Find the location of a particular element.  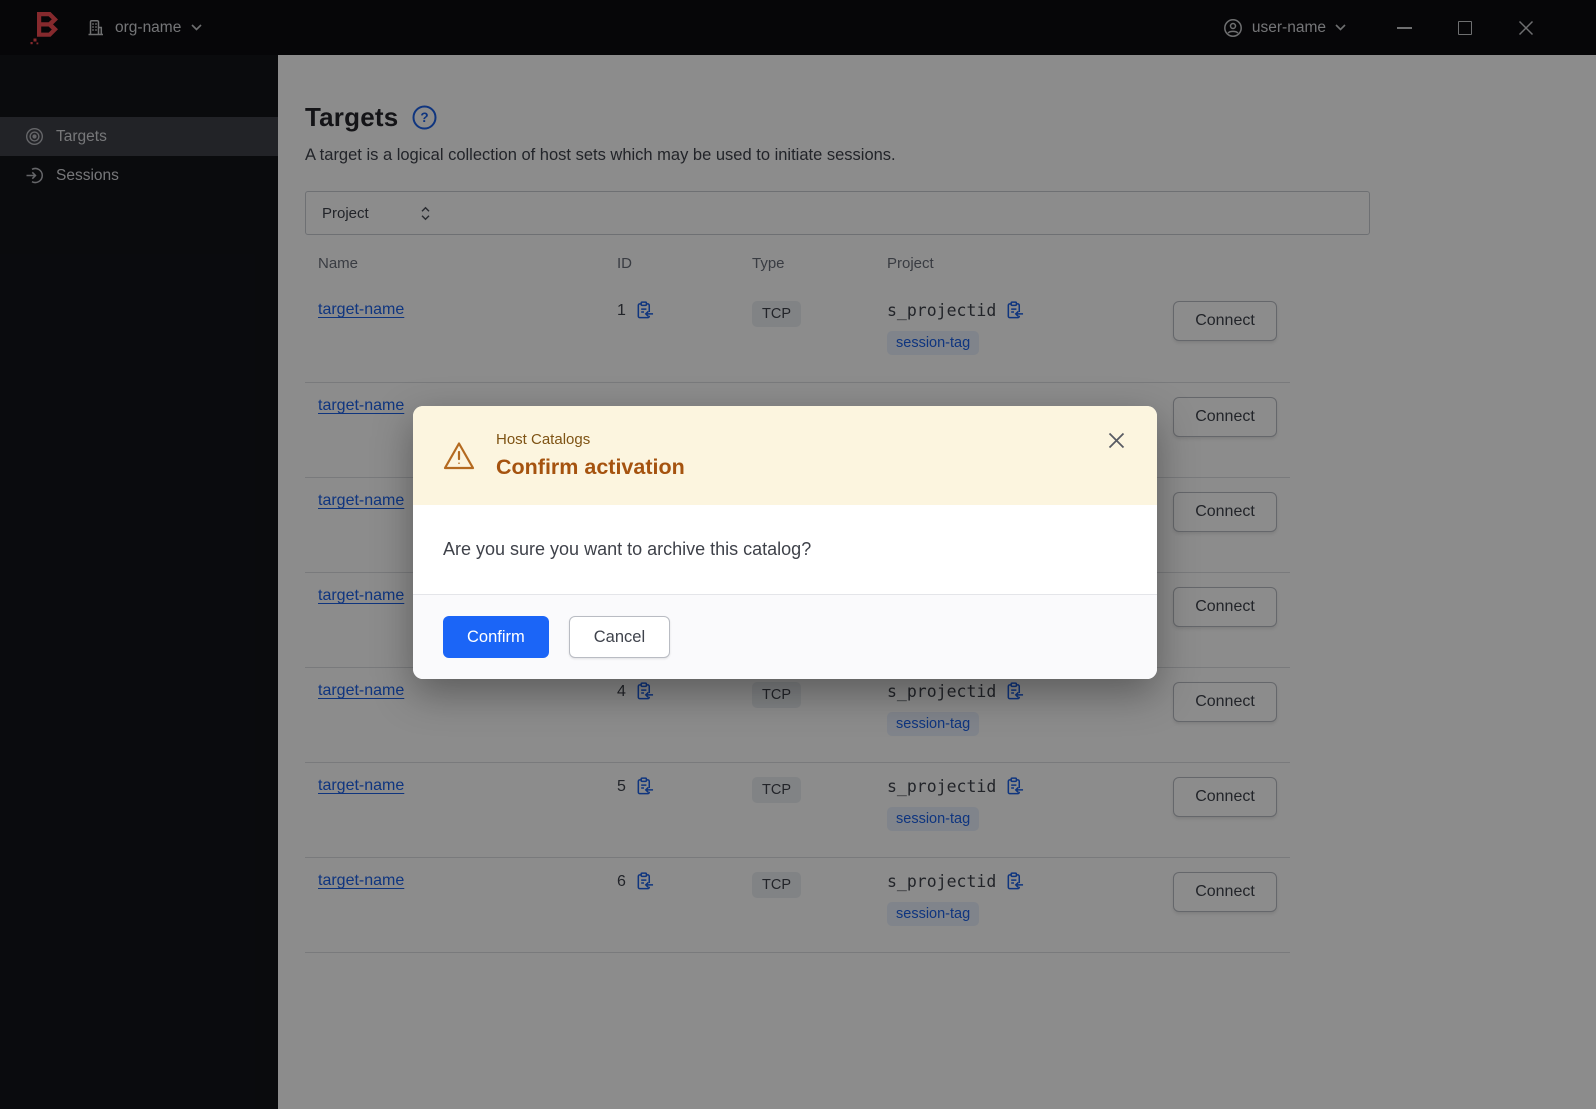

dialog-tagline: Host Catalogs is located at coordinates (543, 439).